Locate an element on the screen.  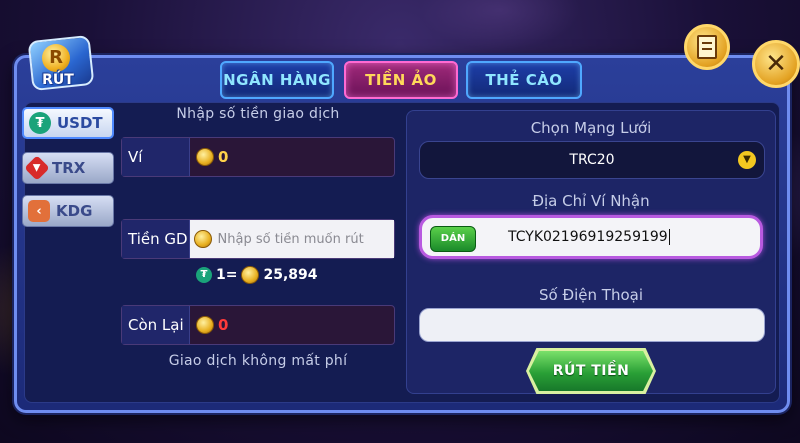
network-value: TRC20 is located at coordinates (592, 160).